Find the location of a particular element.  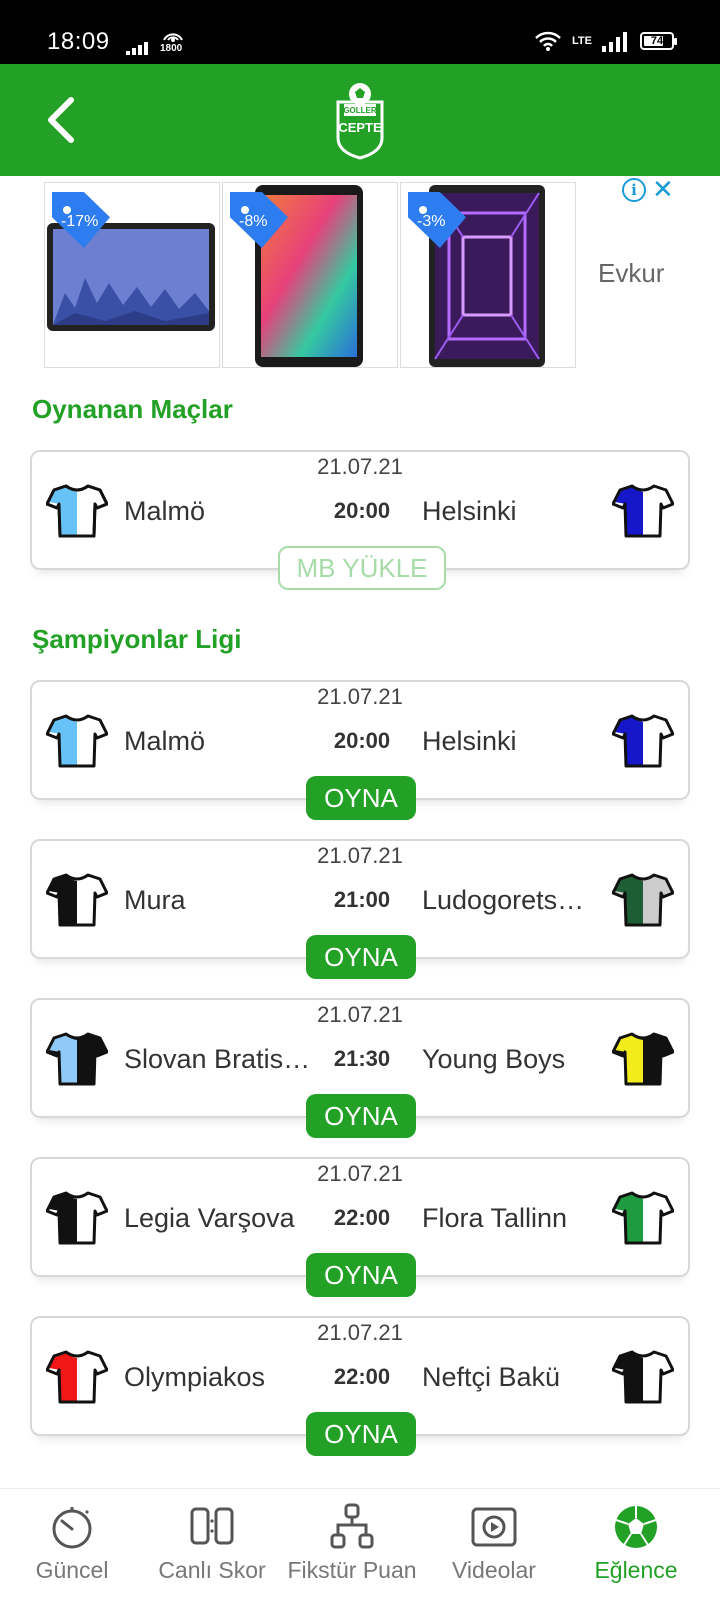

nav-item-canli-skor: Canlı Skor is located at coordinates (212, 1544).